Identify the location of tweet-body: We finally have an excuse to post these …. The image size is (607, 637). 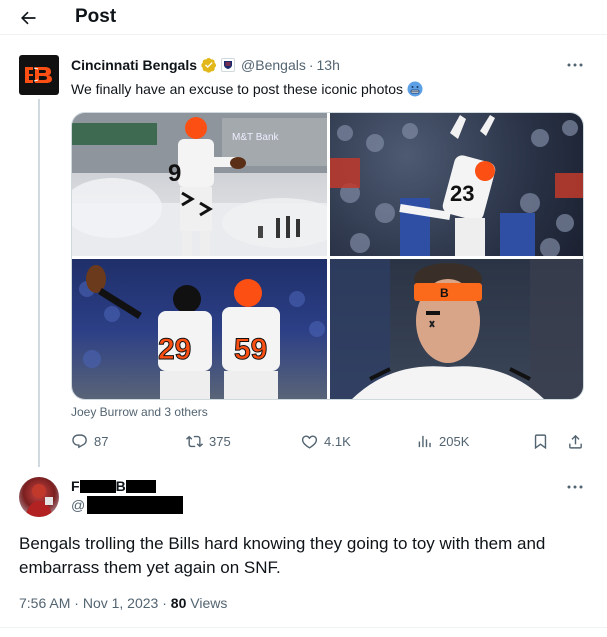
(237, 89).